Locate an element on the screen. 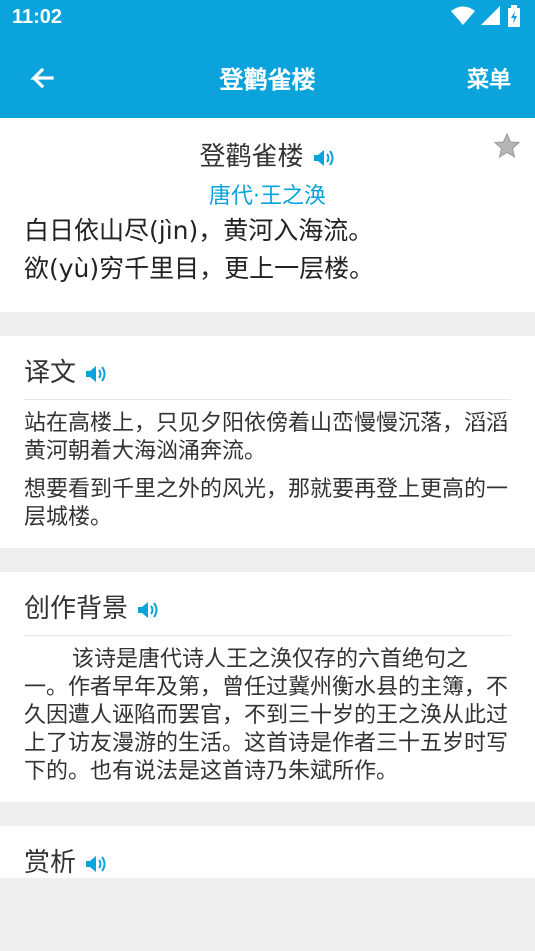 The height and width of the screenshot is (951, 535). favorite-button is located at coordinates (507, 146).